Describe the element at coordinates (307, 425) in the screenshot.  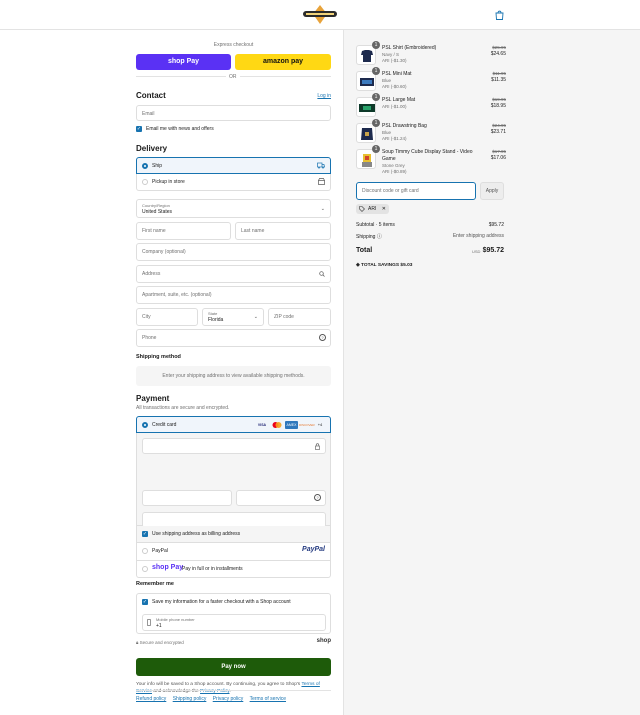
I see `discover-icon: DISCOVER` at that location.